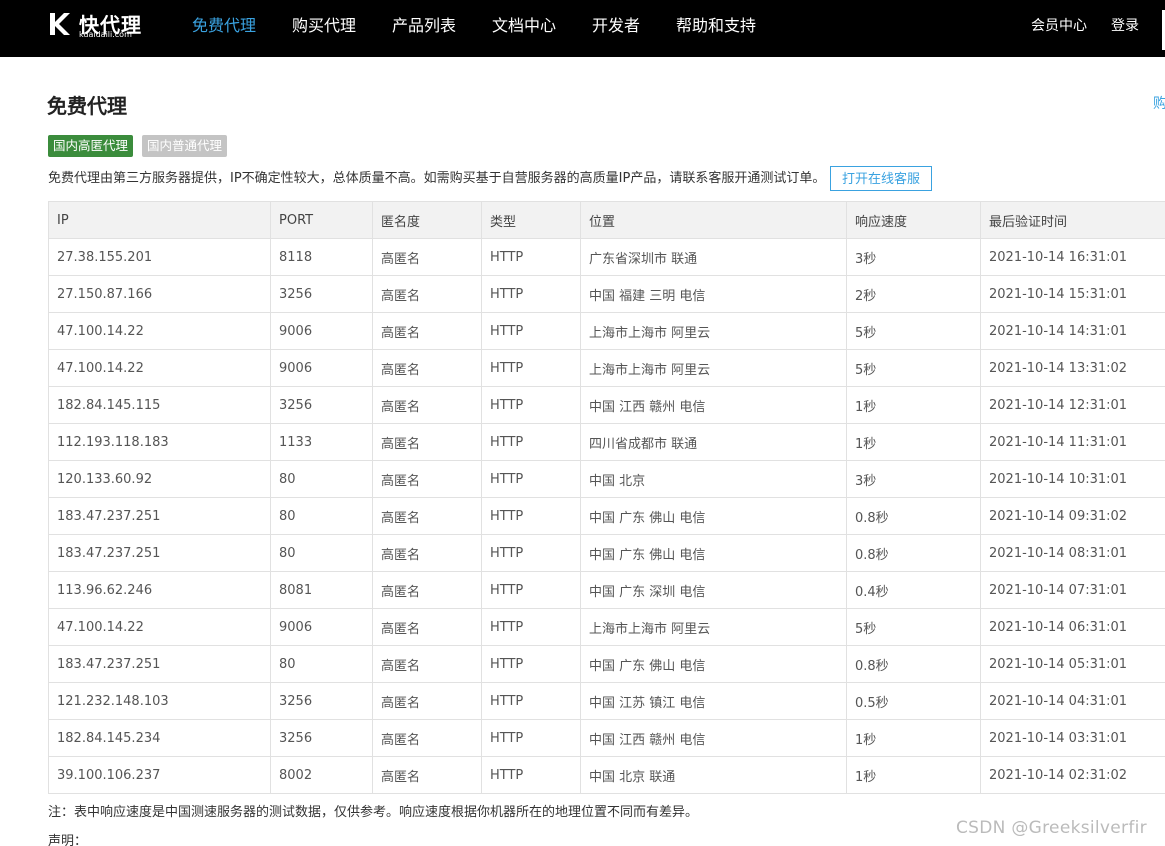 The height and width of the screenshot is (846, 1165). What do you see at coordinates (224, 26) in the screenshot?
I see `nav-free-proxy: 免费代理` at bounding box center [224, 26].